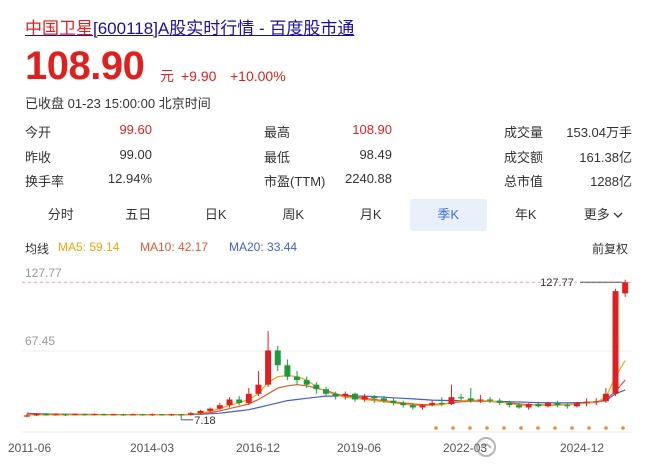 The width and height of the screenshot is (672, 469). I want to click on ma10-line, so click(326, 397).